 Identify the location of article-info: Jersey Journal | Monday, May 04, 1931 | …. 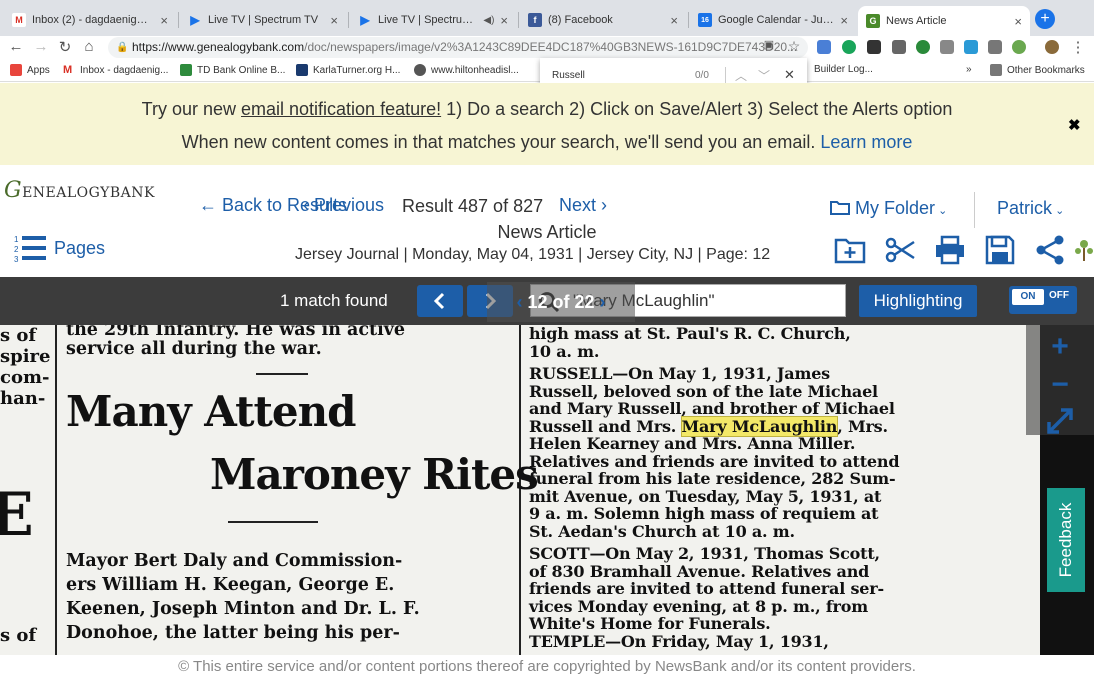
(533, 254).